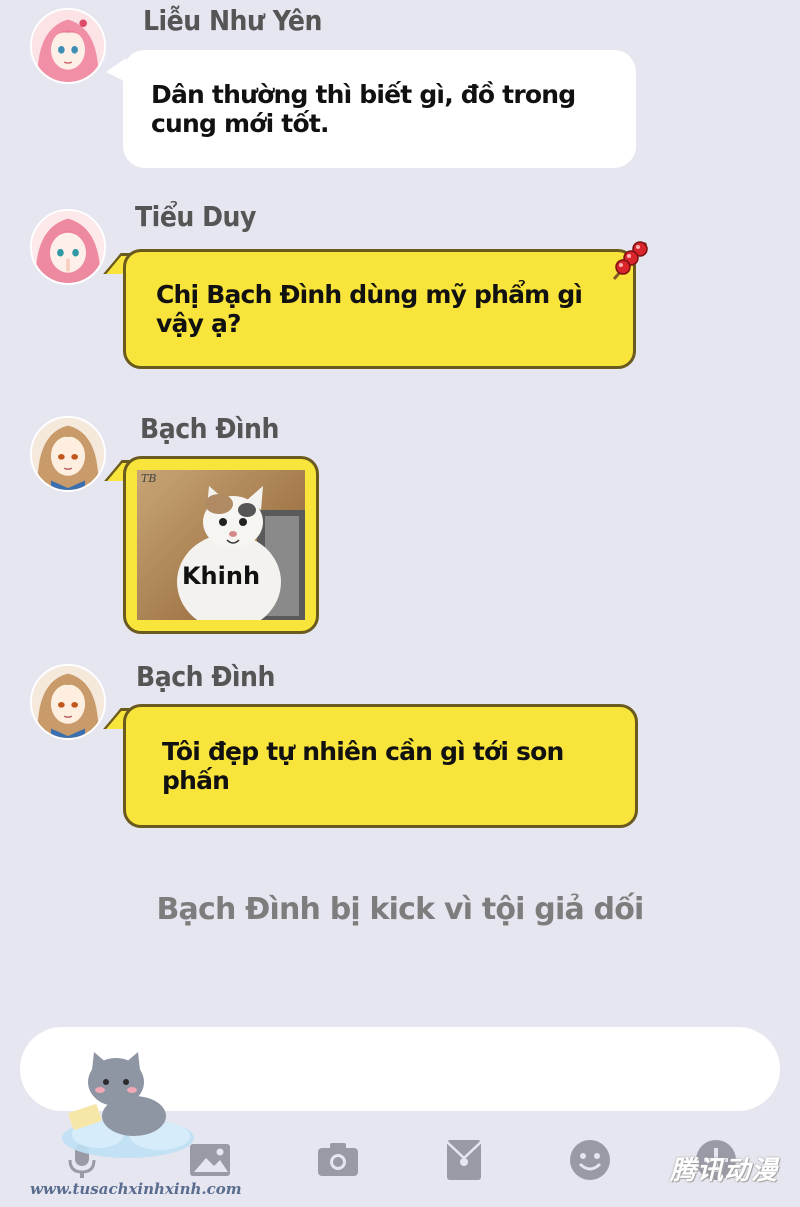  I want to click on message-text: Chị Bạch Đình dùng mỹ phẩm gì vậy ạ?, so click(369, 309).